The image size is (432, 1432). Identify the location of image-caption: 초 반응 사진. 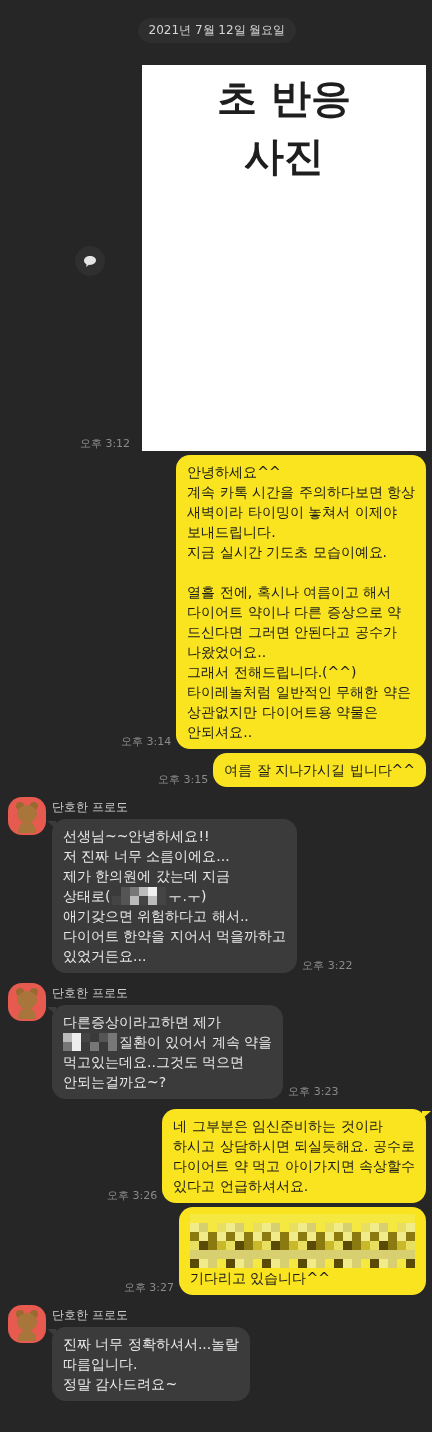
(284, 127).